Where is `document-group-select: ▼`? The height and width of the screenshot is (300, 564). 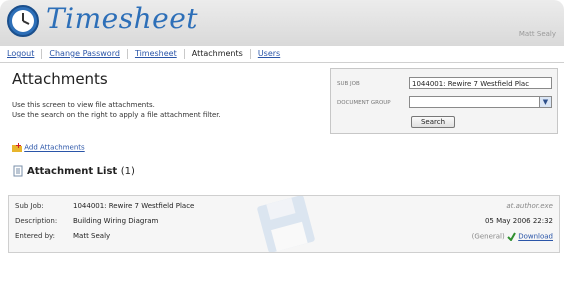 document-group-select: ▼ is located at coordinates (480, 102).